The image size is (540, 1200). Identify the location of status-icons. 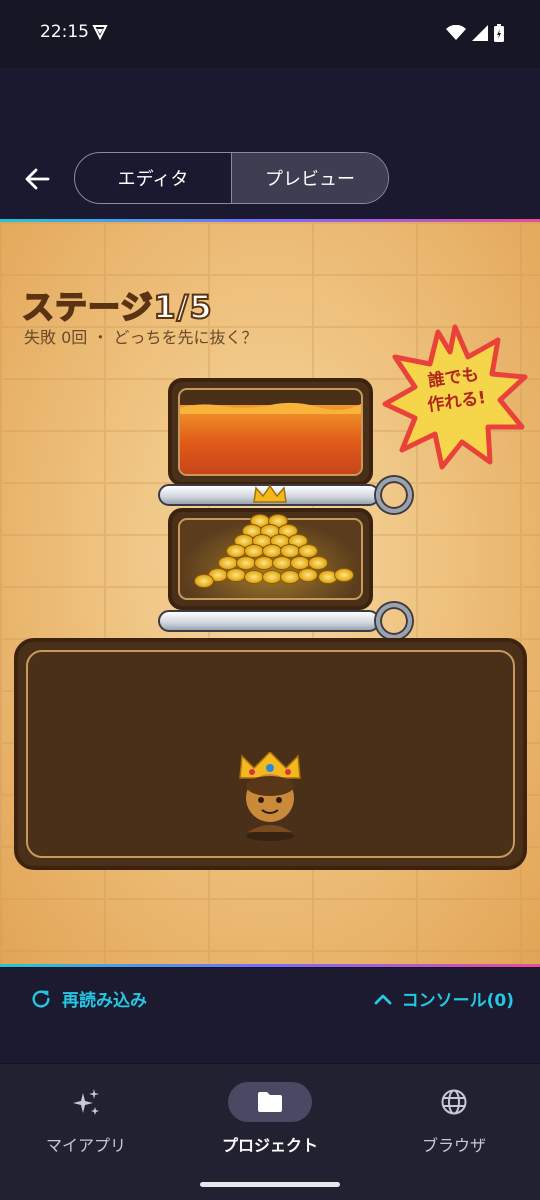
(475, 33).